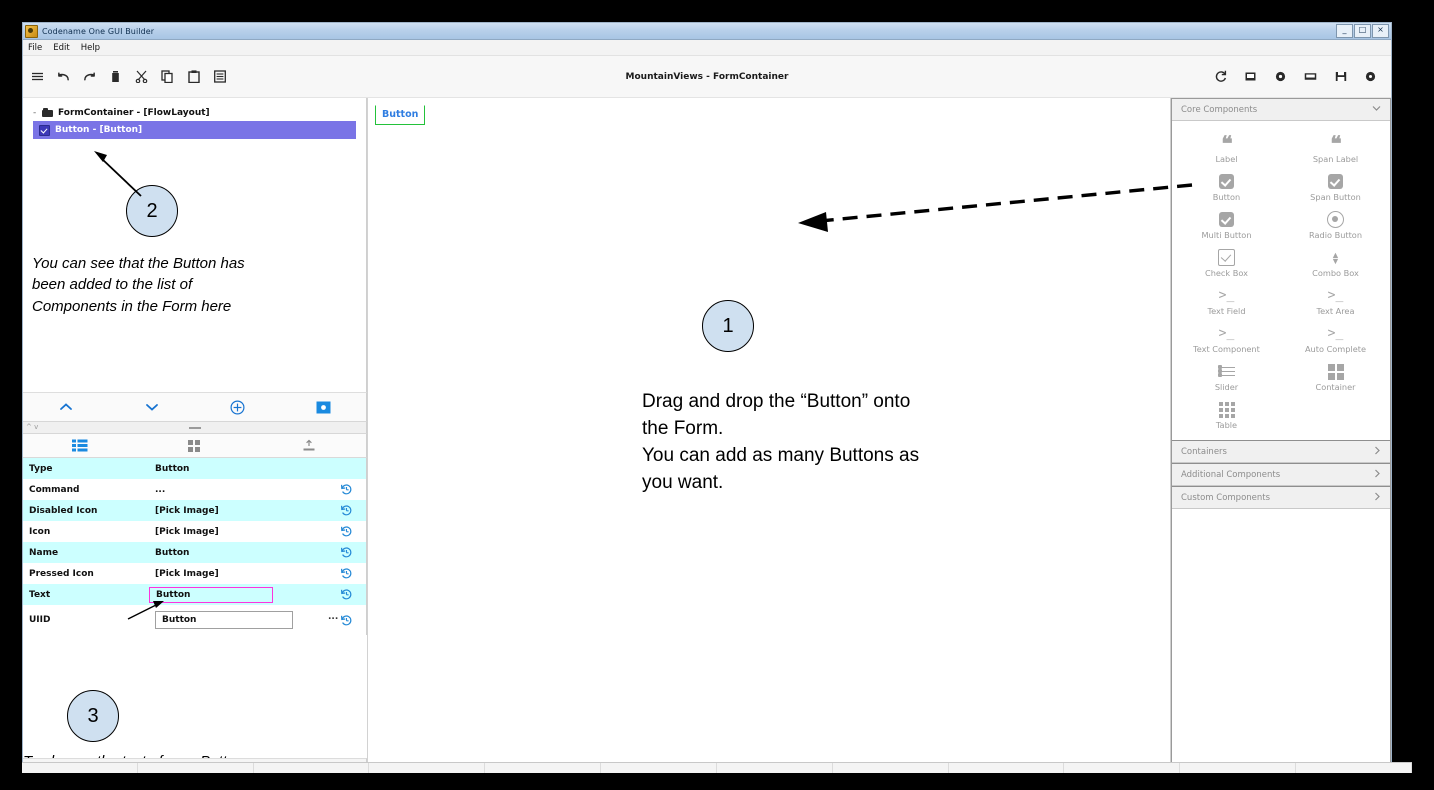 Image resolution: width=1434 pixels, height=790 pixels. I want to click on menu-item-help: Help, so click(90, 48).